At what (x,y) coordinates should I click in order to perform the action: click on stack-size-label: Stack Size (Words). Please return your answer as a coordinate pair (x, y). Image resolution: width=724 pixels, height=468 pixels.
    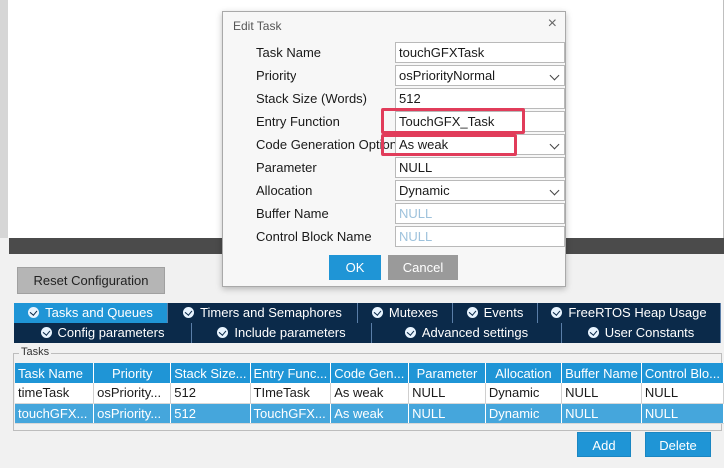
    Looking at the image, I should click on (312, 98).